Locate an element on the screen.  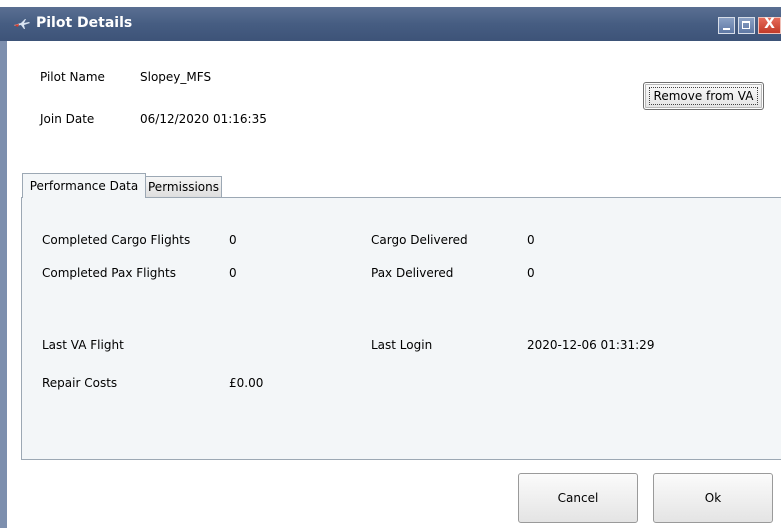
title-bar: Pilot Details X is located at coordinates (390, 24).